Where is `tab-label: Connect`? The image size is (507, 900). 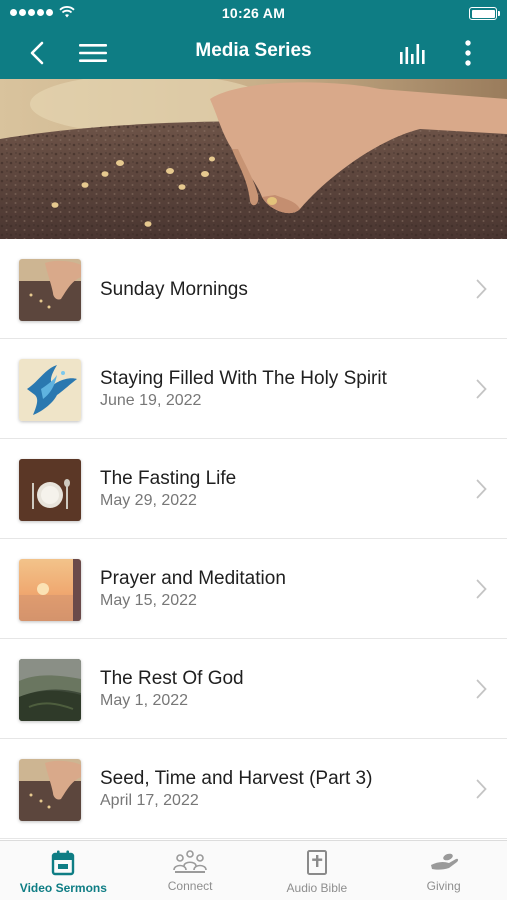 tab-label: Connect is located at coordinates (190, 886).